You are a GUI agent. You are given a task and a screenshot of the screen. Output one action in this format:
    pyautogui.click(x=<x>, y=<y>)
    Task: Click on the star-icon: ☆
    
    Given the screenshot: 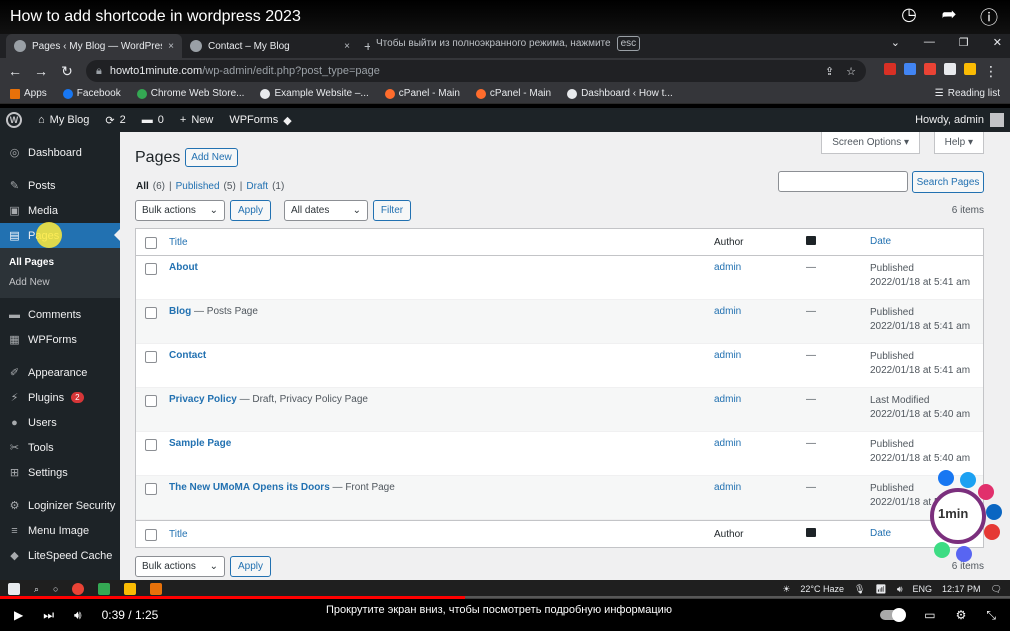 What is the action you would take?
    pyautogui.click(x=851, y=71)
    